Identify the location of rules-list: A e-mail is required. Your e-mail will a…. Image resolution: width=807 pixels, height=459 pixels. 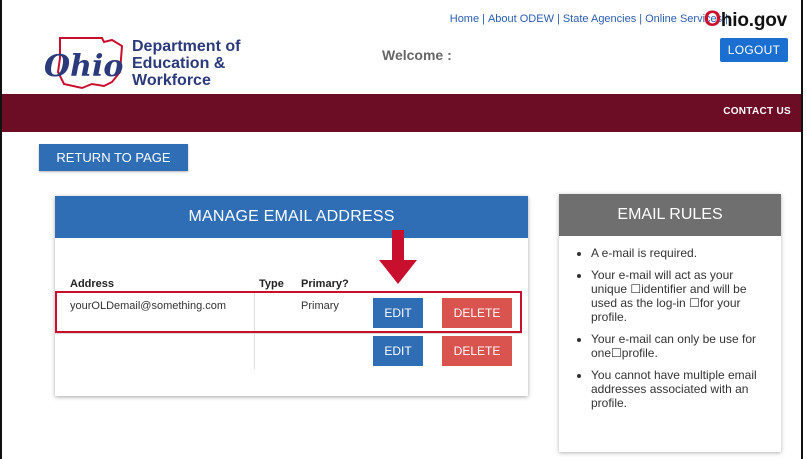
(670, 328).